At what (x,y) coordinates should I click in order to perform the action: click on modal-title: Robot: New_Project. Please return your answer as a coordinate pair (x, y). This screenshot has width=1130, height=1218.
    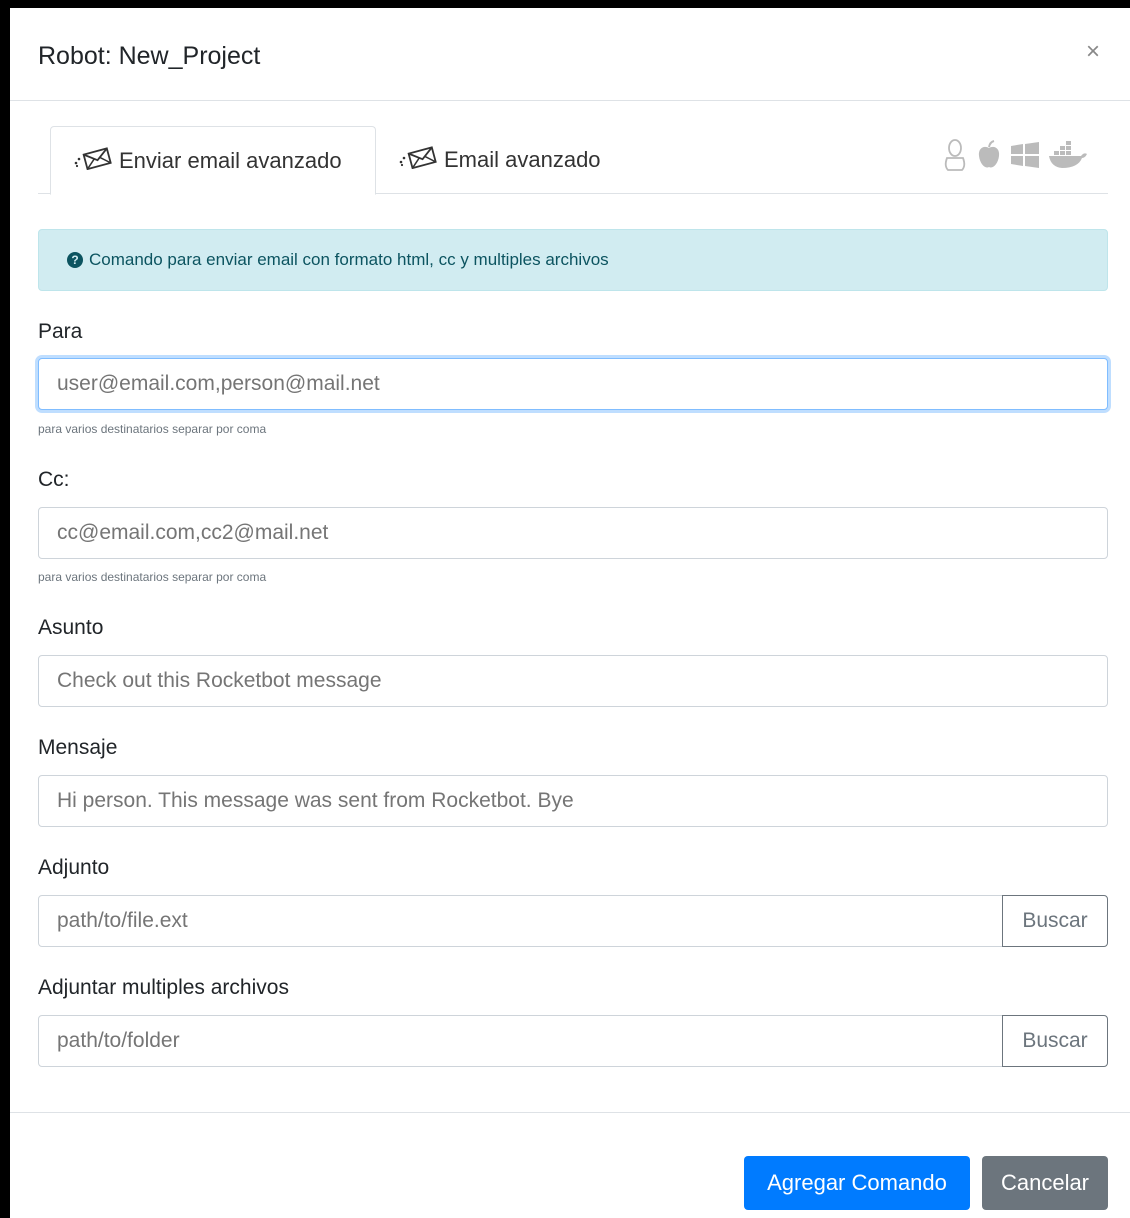
    Looking at the image, I should click on (149, 56).